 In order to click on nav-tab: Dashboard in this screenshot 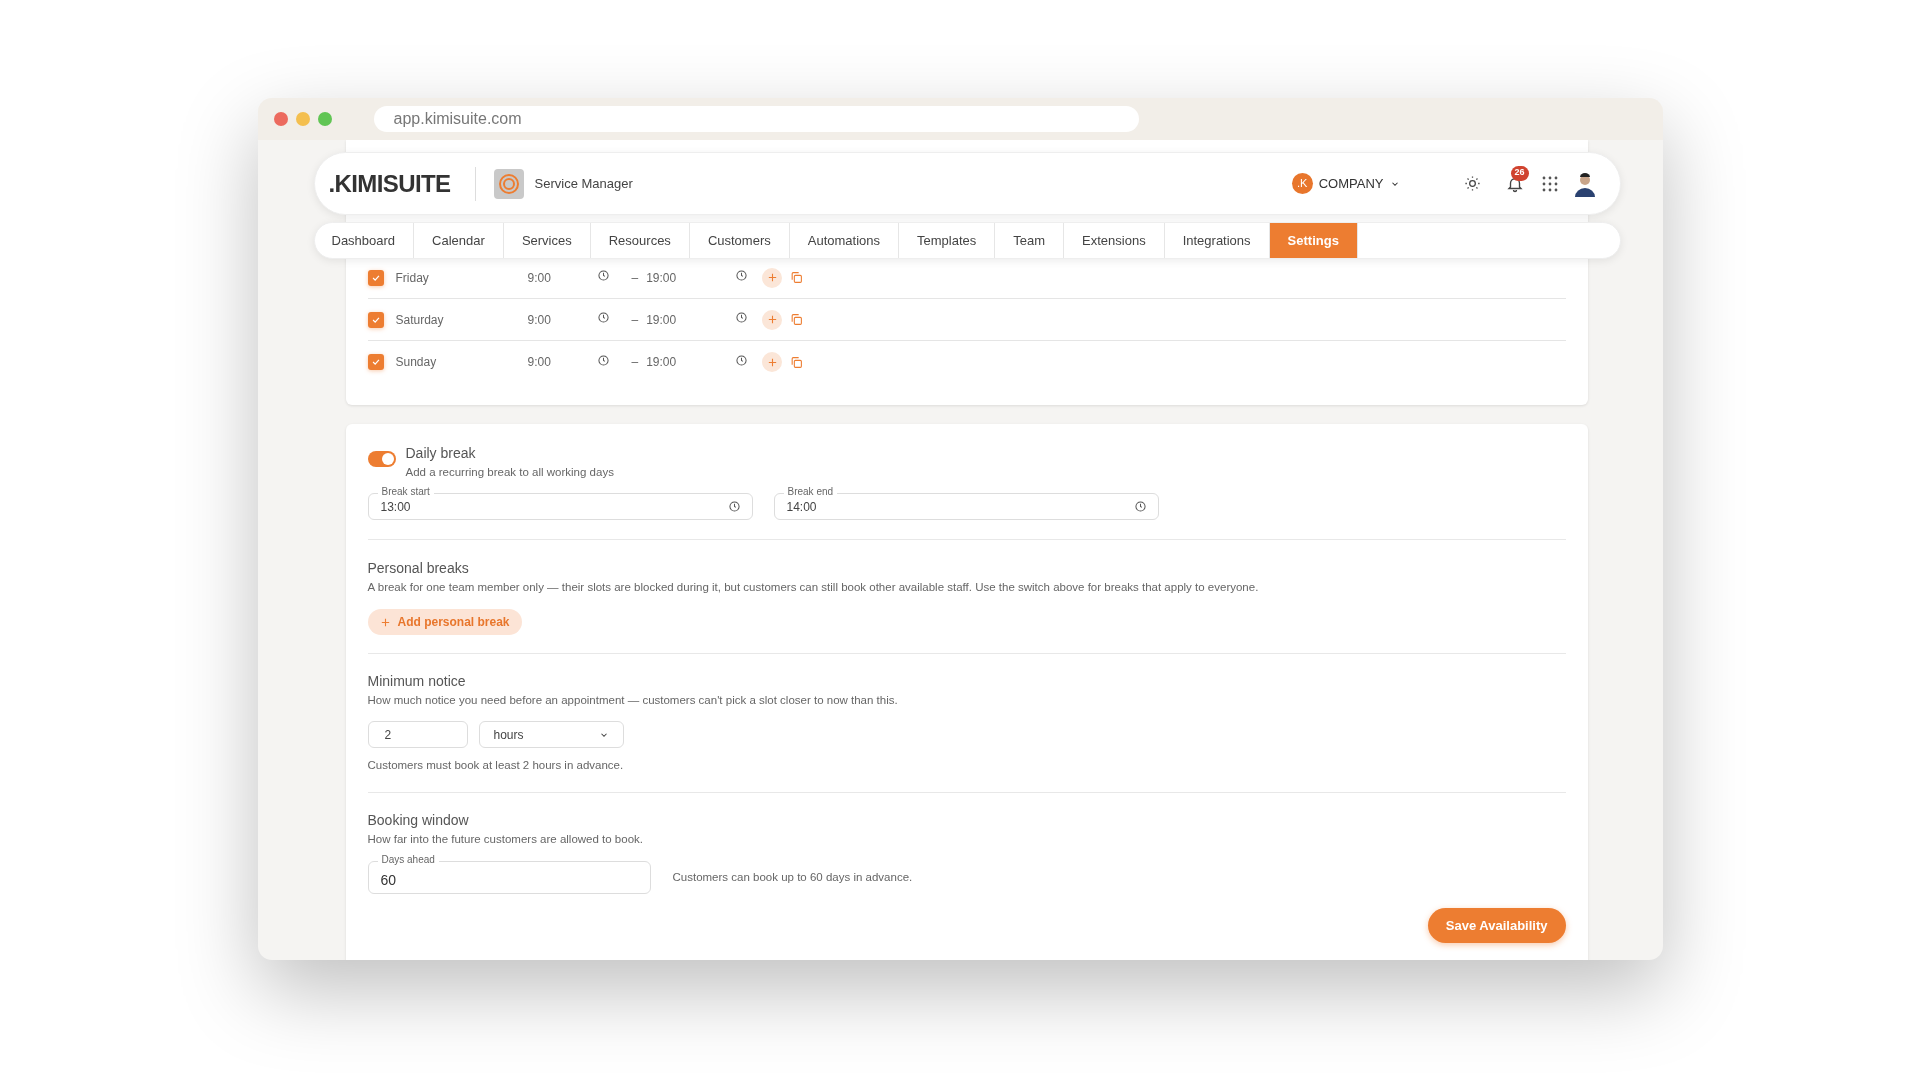, I will do `click(364, 240)`.